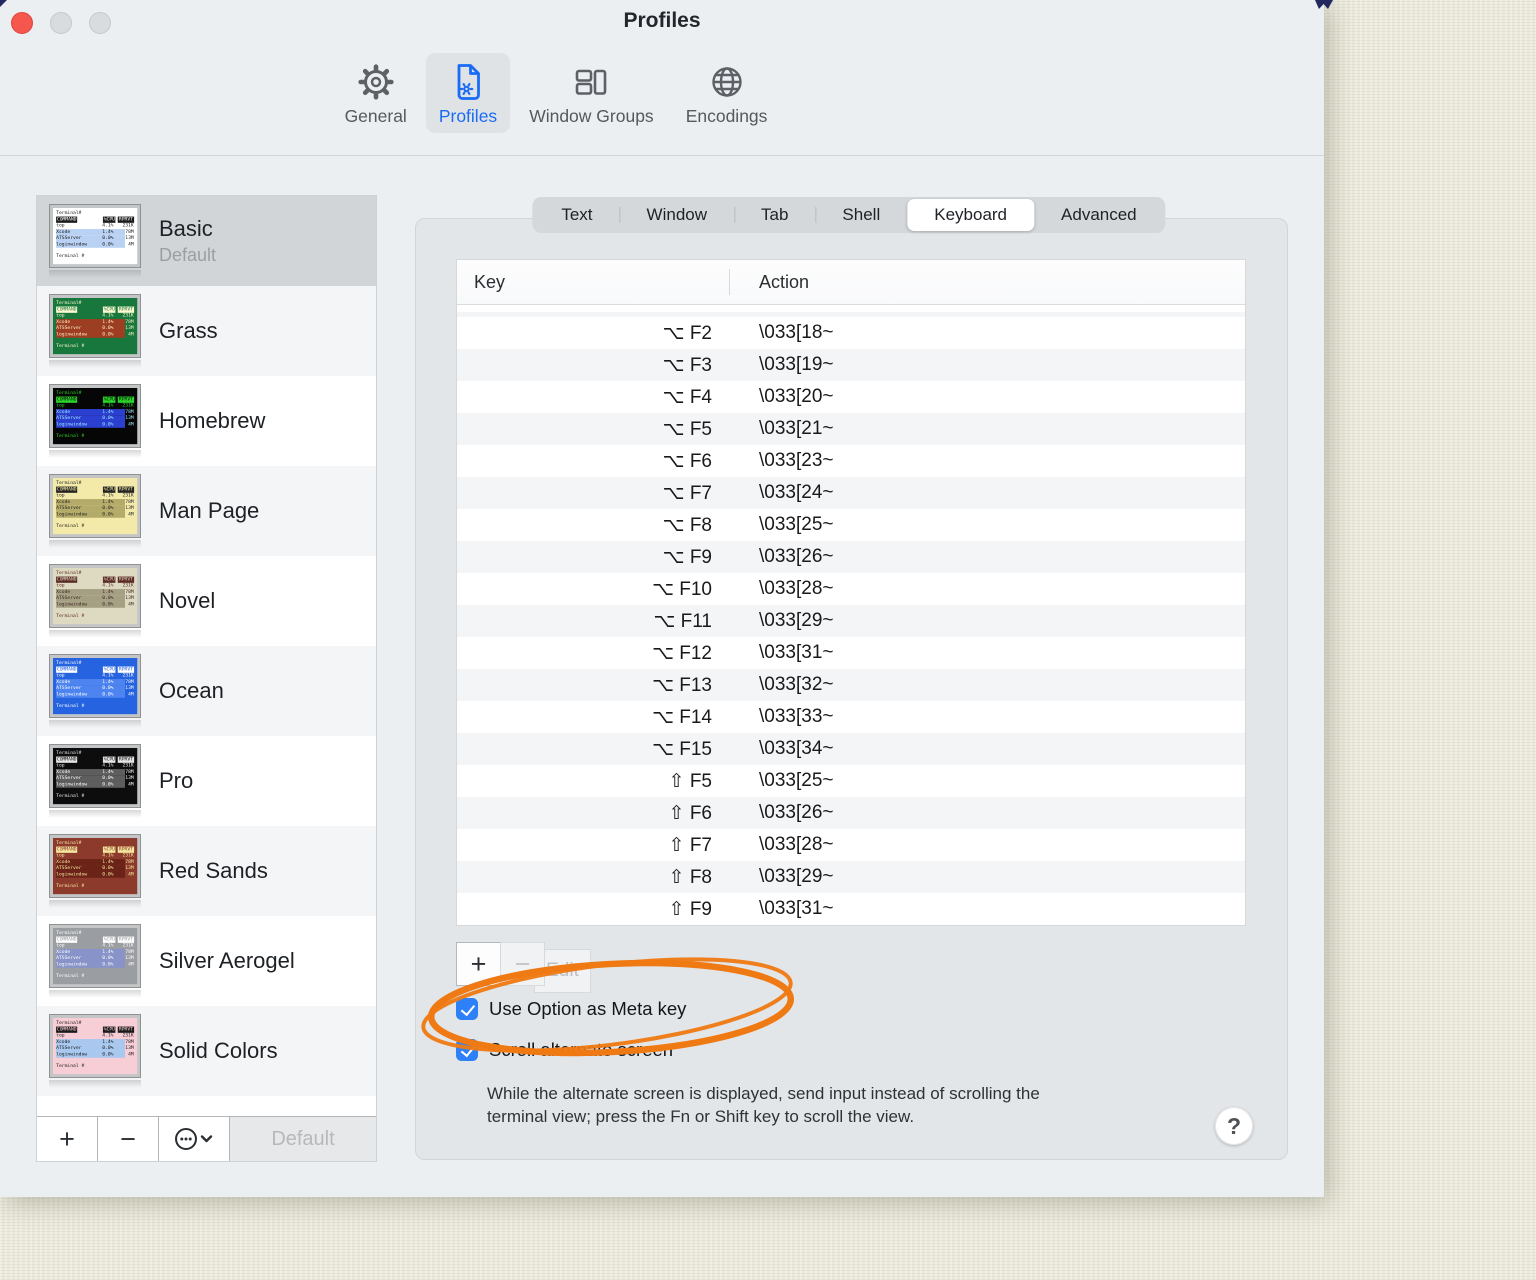 This screenshot has width=1536, height=1280. I want to click on more-options-button, so click(194, 1139).